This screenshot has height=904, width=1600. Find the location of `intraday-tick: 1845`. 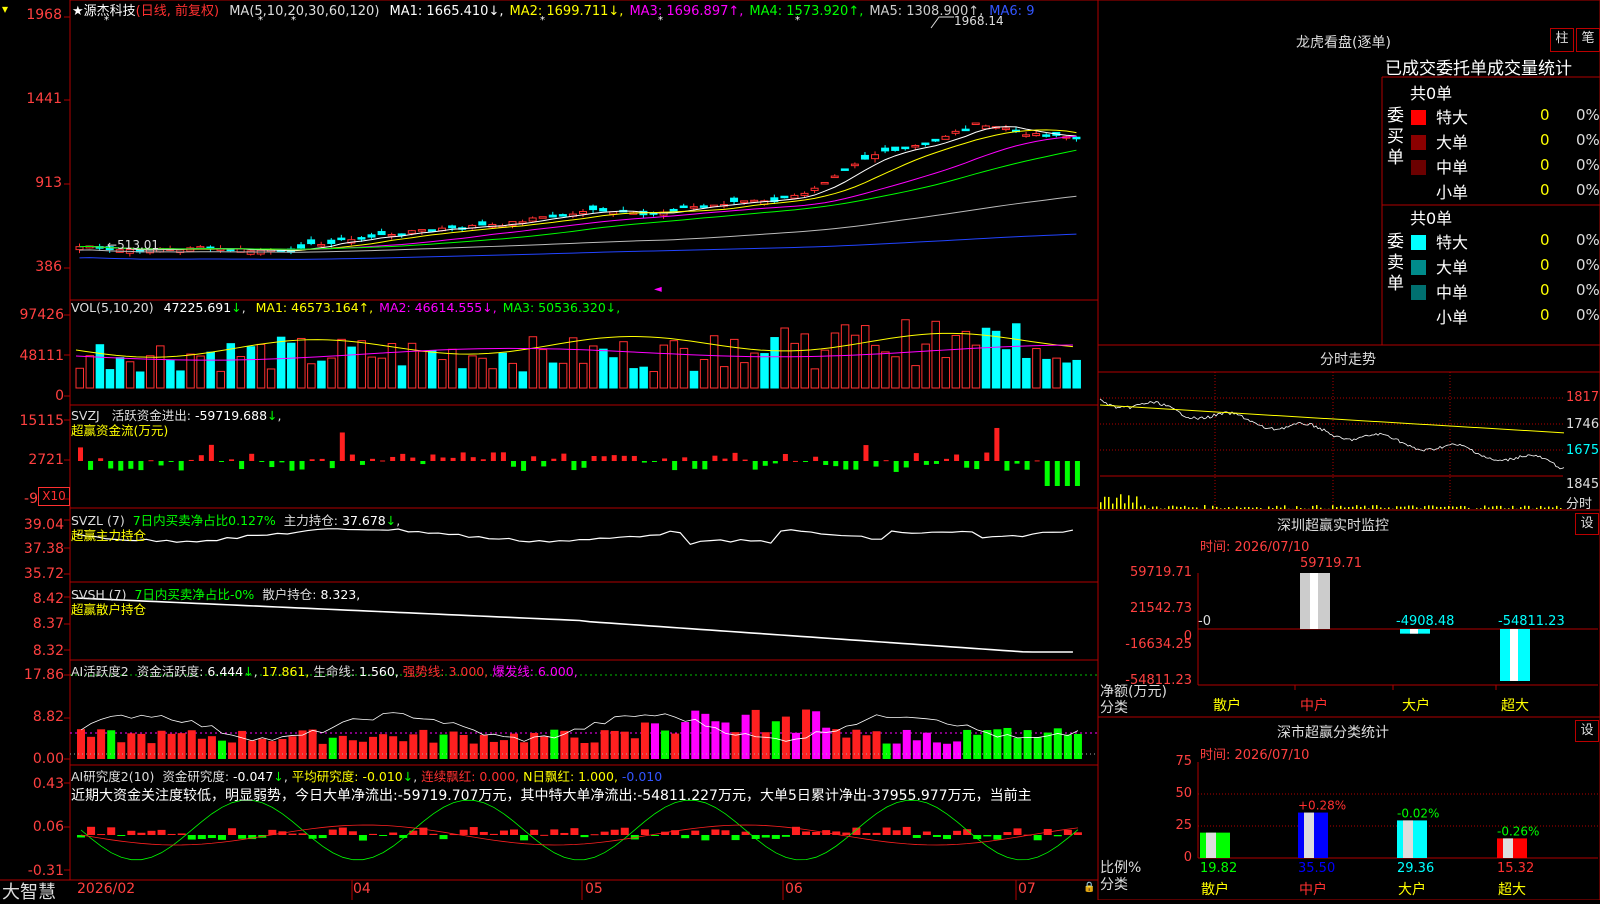

intraday-tick: 1845 is located at coordinates (1582, 484).